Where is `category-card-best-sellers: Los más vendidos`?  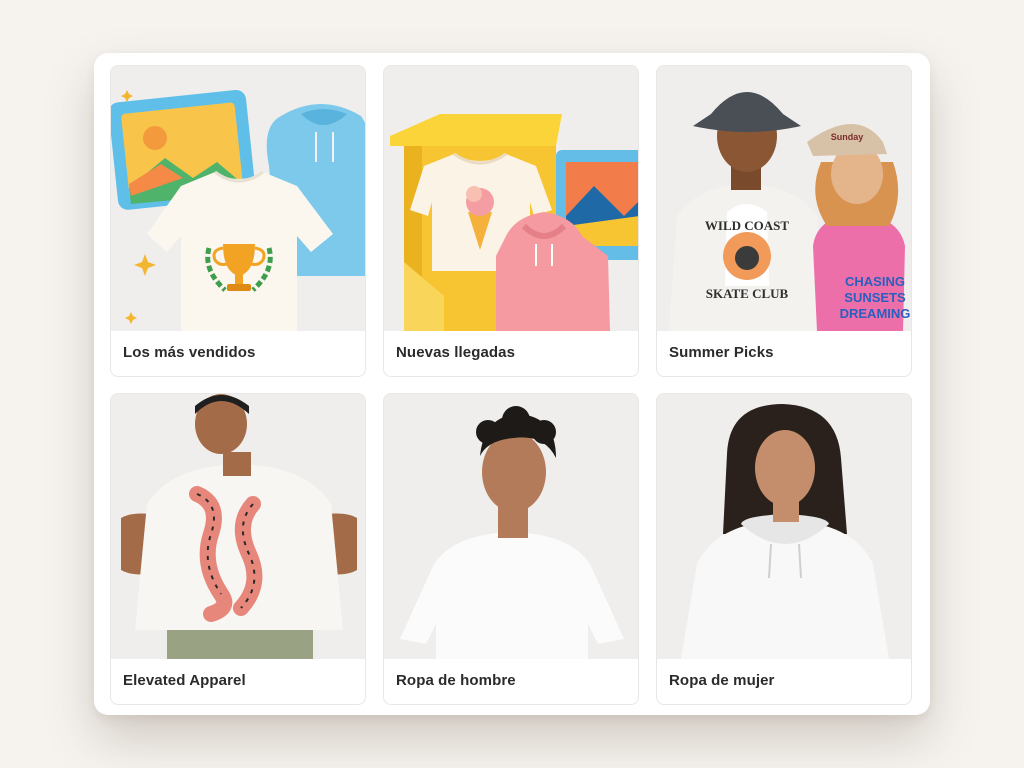
category-card-best-sellers: Los más vendidos is located at coordinates (238, 221).